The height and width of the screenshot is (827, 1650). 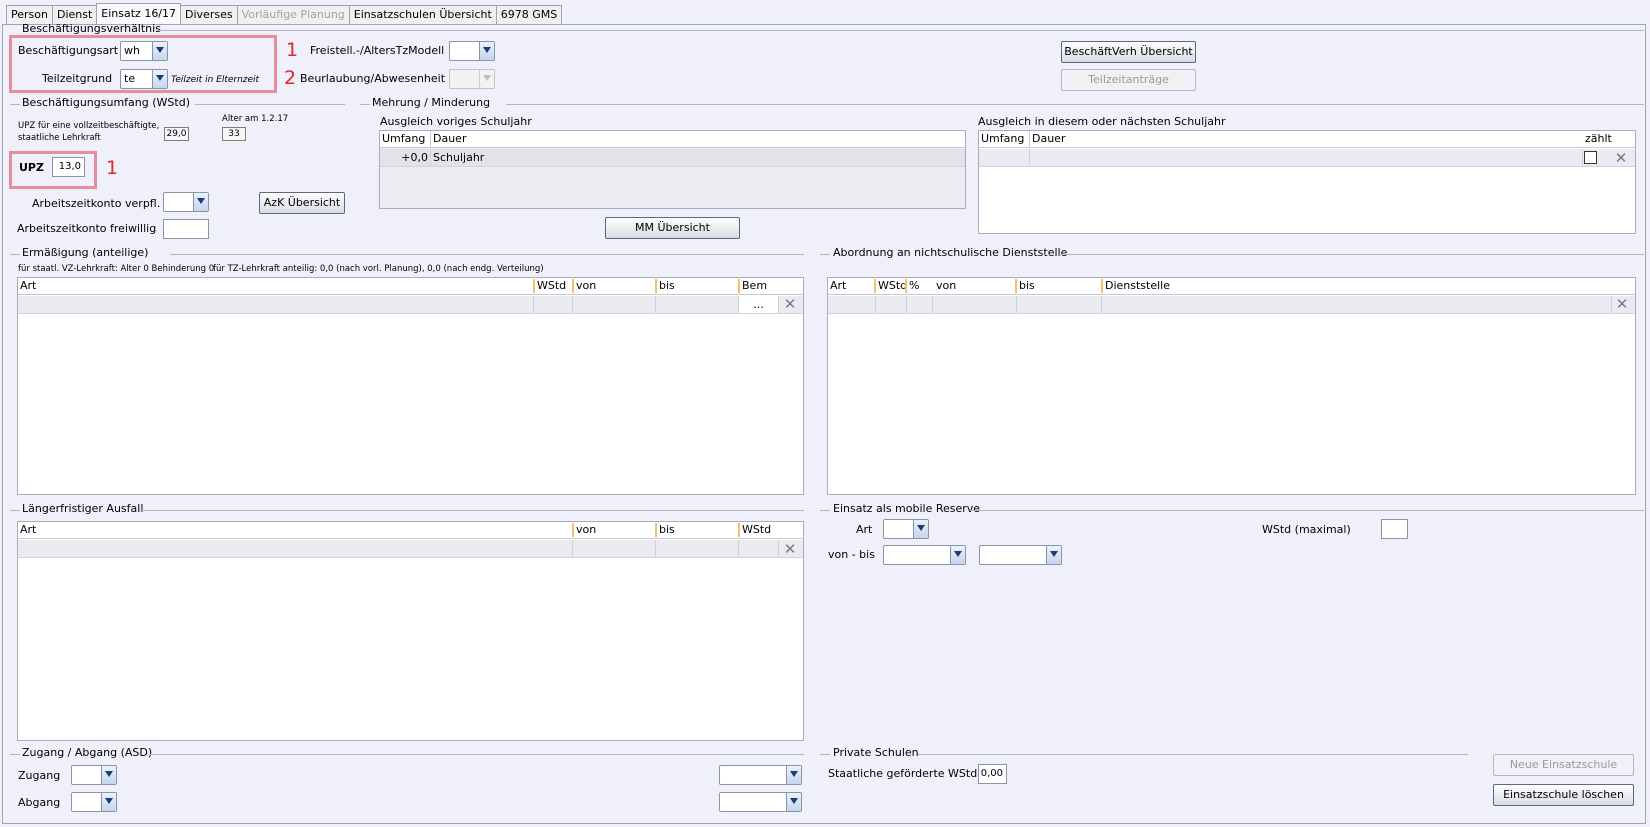 What do you see at coordinates (906, 529) in the screenshot?
I see `mobile-art-select` at bounding box center [906, 529].